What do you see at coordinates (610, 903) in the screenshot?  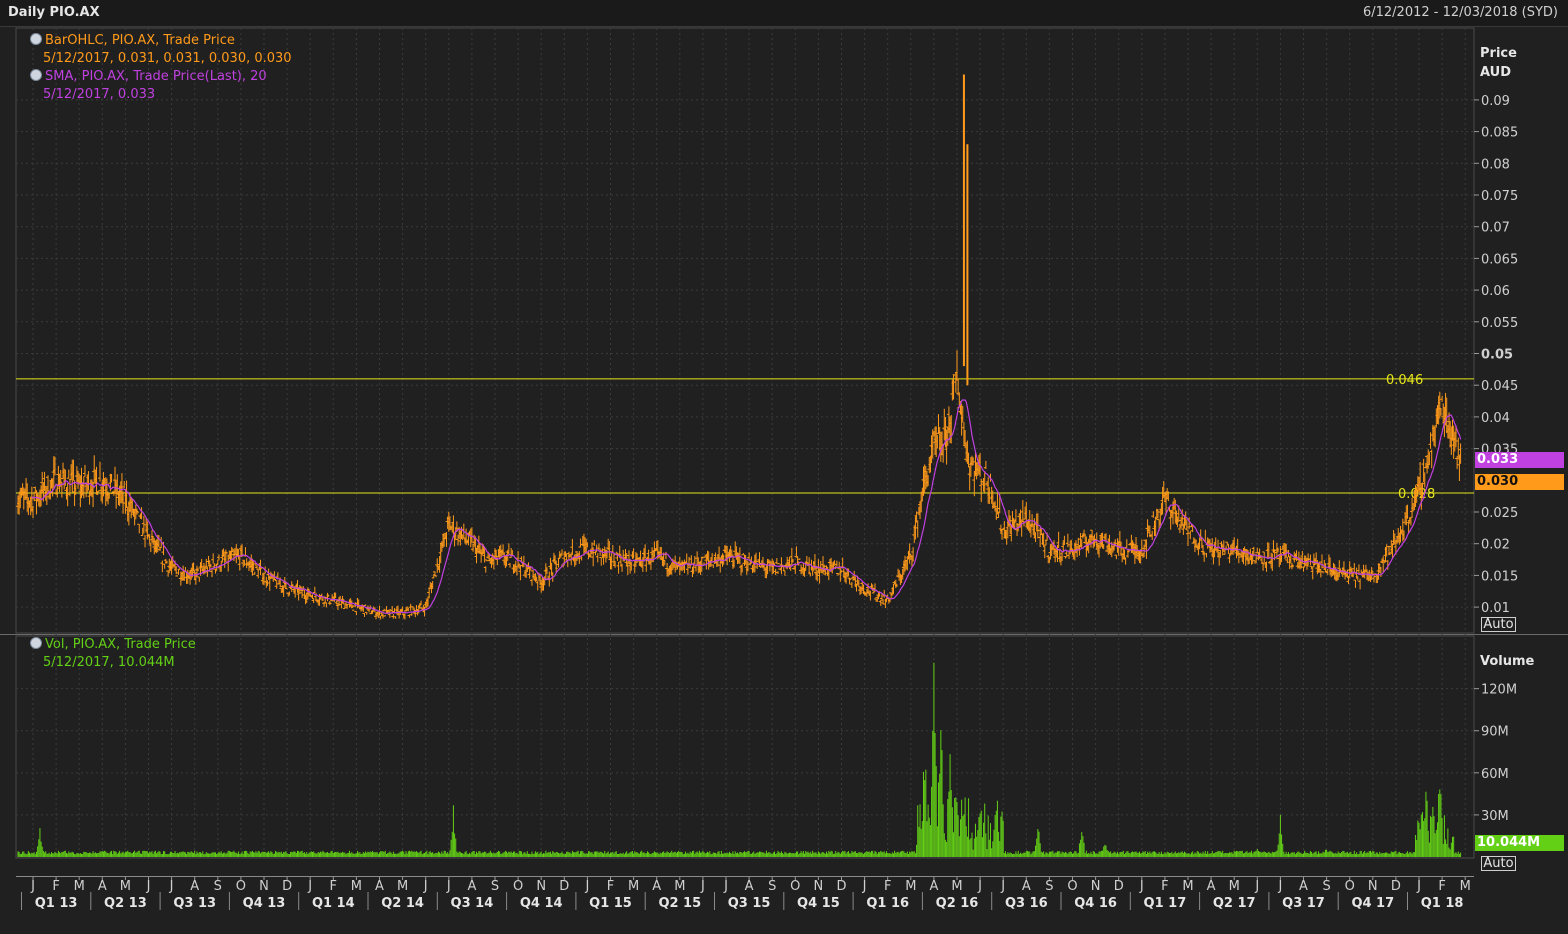 I see `quarter-label: Q1 15` at bounding box center [610, 903].